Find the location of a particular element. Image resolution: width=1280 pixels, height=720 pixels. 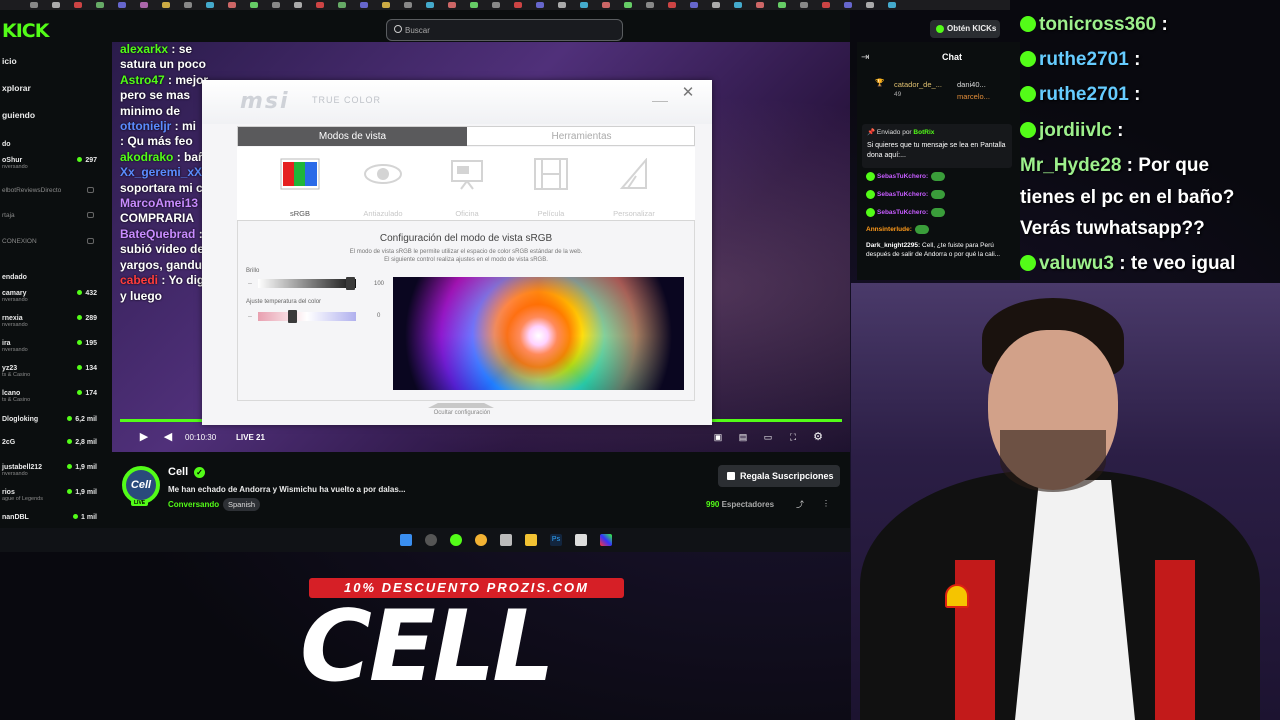

channel-viewers: 297 is located at coordinates (87, 160).